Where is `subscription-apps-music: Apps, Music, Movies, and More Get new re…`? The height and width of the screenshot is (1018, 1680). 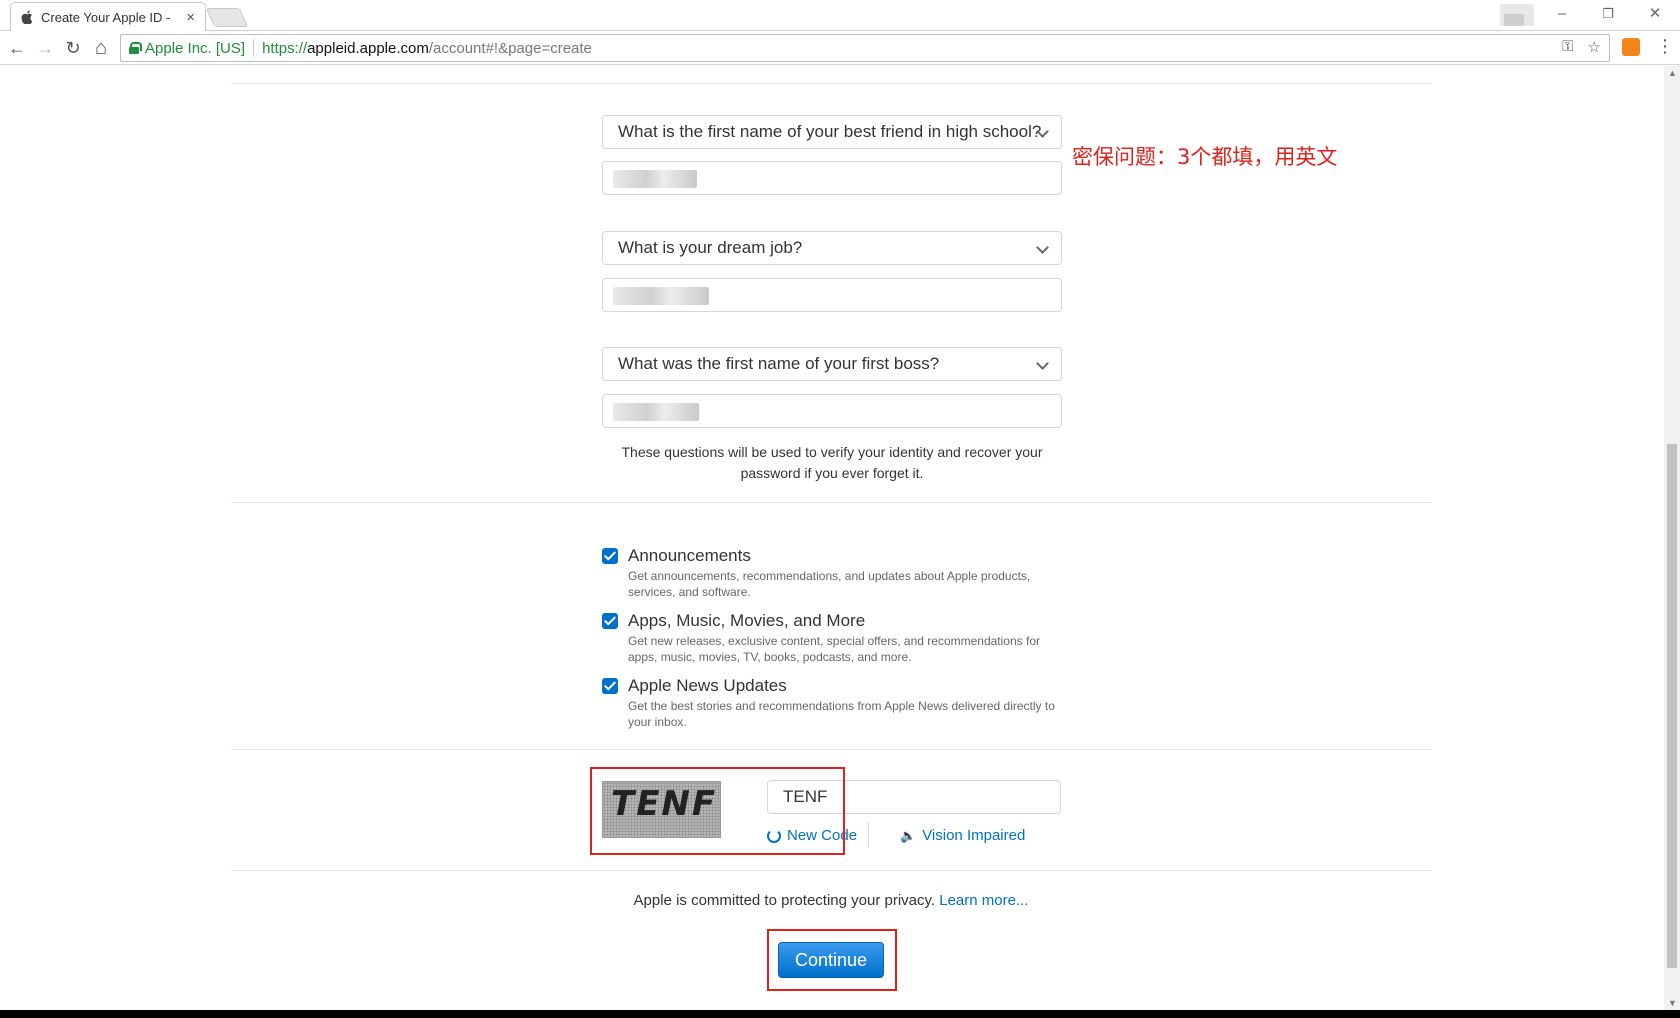
subscription-apps-music: Apps, Music, Movies, and More Get new re… is located at coordinates (837, 638).